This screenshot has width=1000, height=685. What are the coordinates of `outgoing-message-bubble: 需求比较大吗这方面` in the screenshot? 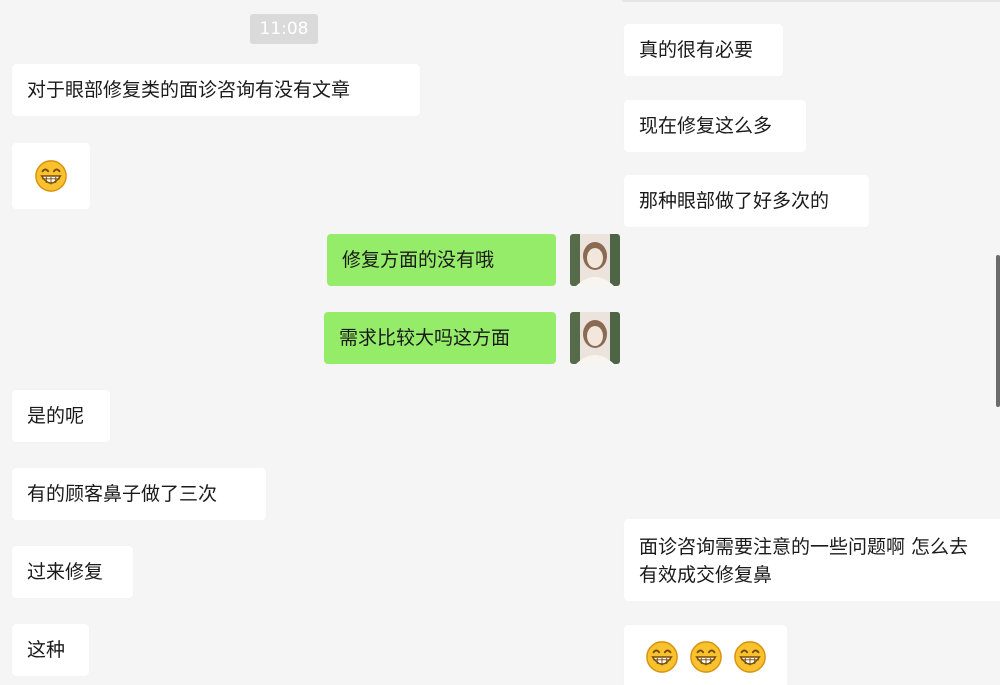 It's located at (440, 338).